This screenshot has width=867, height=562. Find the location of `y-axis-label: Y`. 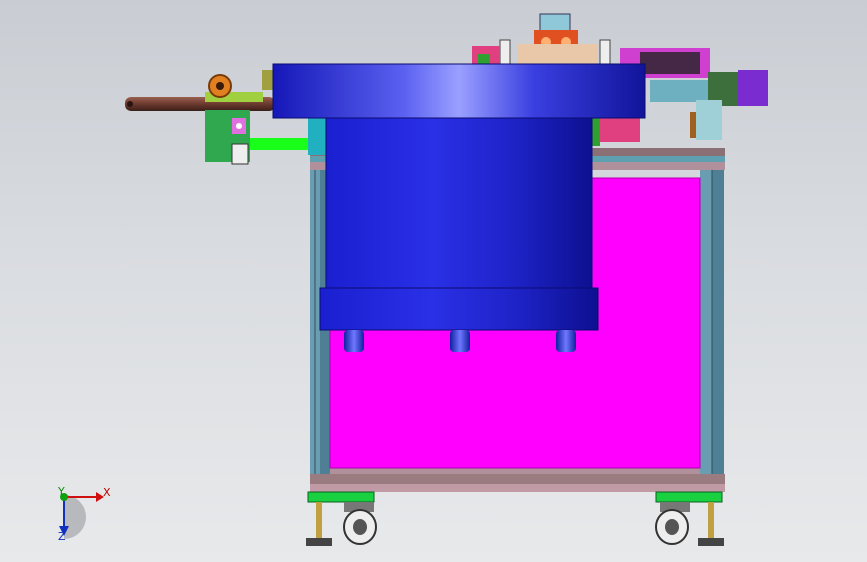

y-axis-label: Y is located at coordinates (61, 491).